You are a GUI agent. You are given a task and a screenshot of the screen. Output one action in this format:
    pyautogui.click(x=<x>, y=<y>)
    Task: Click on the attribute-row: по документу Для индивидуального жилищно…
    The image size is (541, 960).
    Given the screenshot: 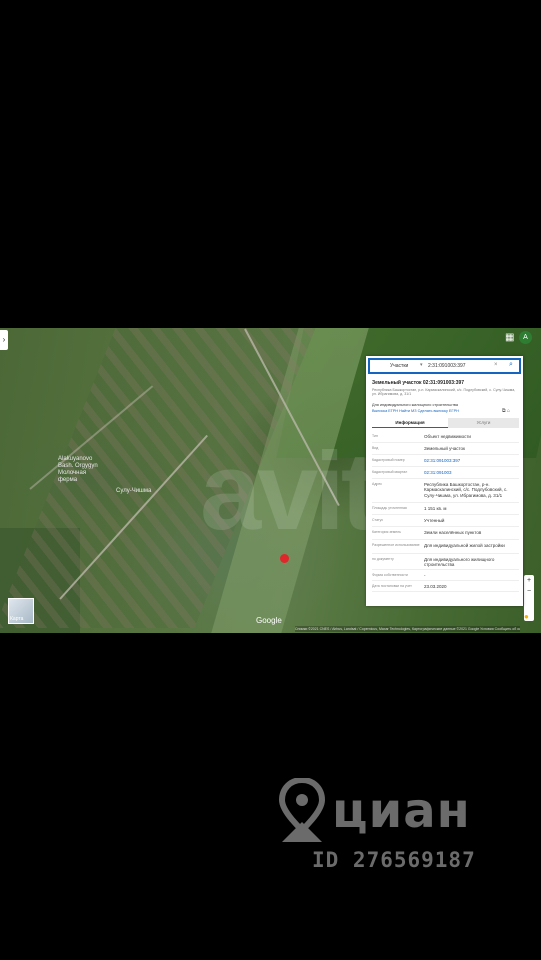 What is the action you would take?
    pyautogui.click(x=445, y=562)
    